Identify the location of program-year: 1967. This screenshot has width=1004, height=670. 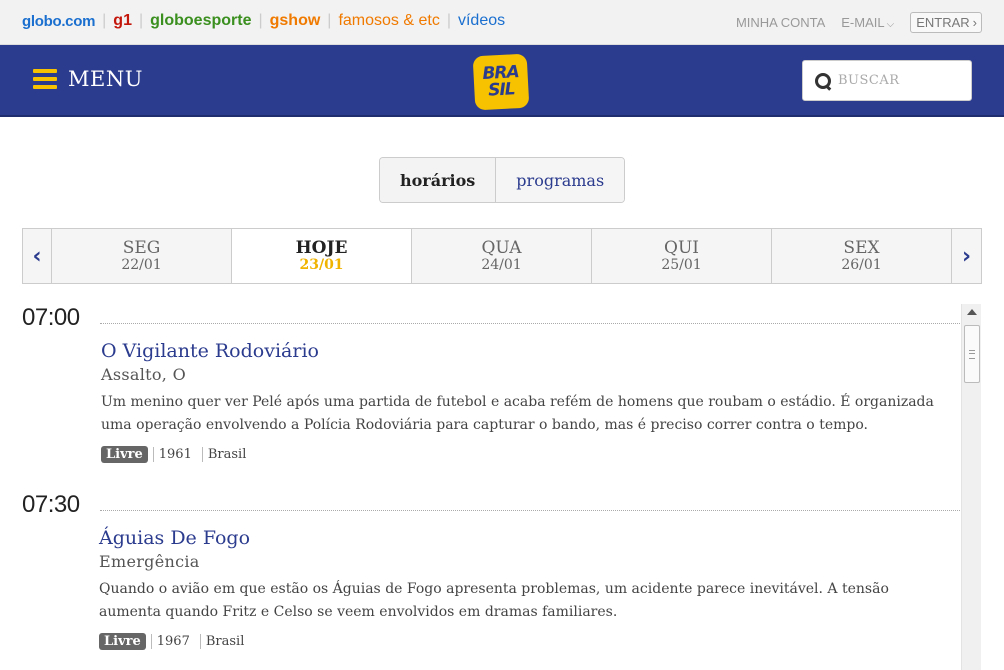
(172, 641).